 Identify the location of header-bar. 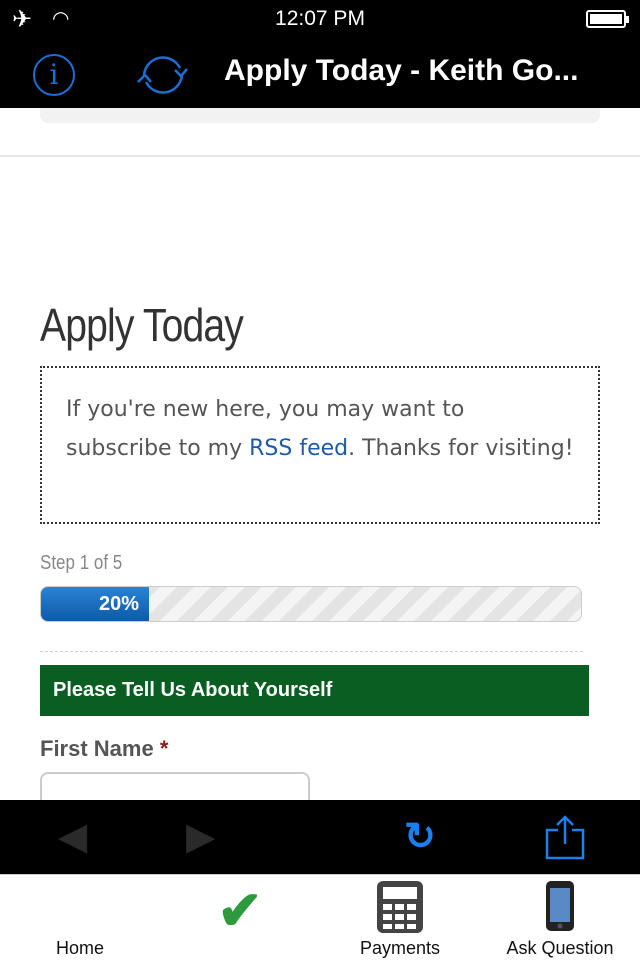
(320, 115).